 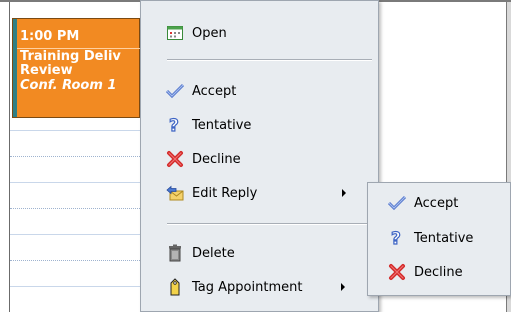 What do you see at coordinates (436, 203) in the screenshot?
I see `submenu-item-label: Accept` at bounding box center [436, 203].